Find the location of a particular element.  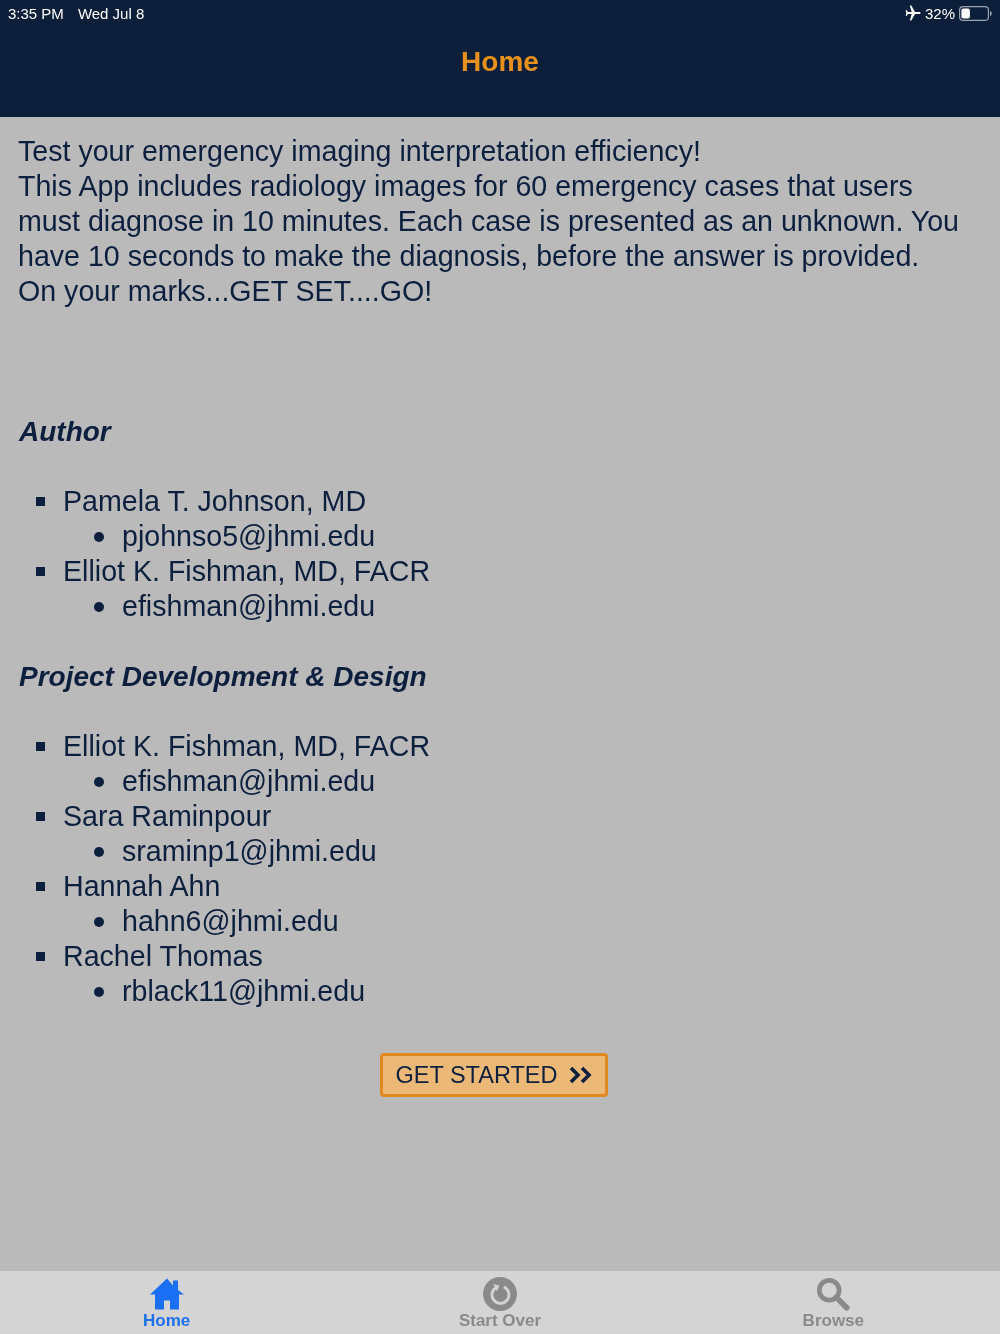

person-name: Sara Raminpour is located at coordinates (167, 816).